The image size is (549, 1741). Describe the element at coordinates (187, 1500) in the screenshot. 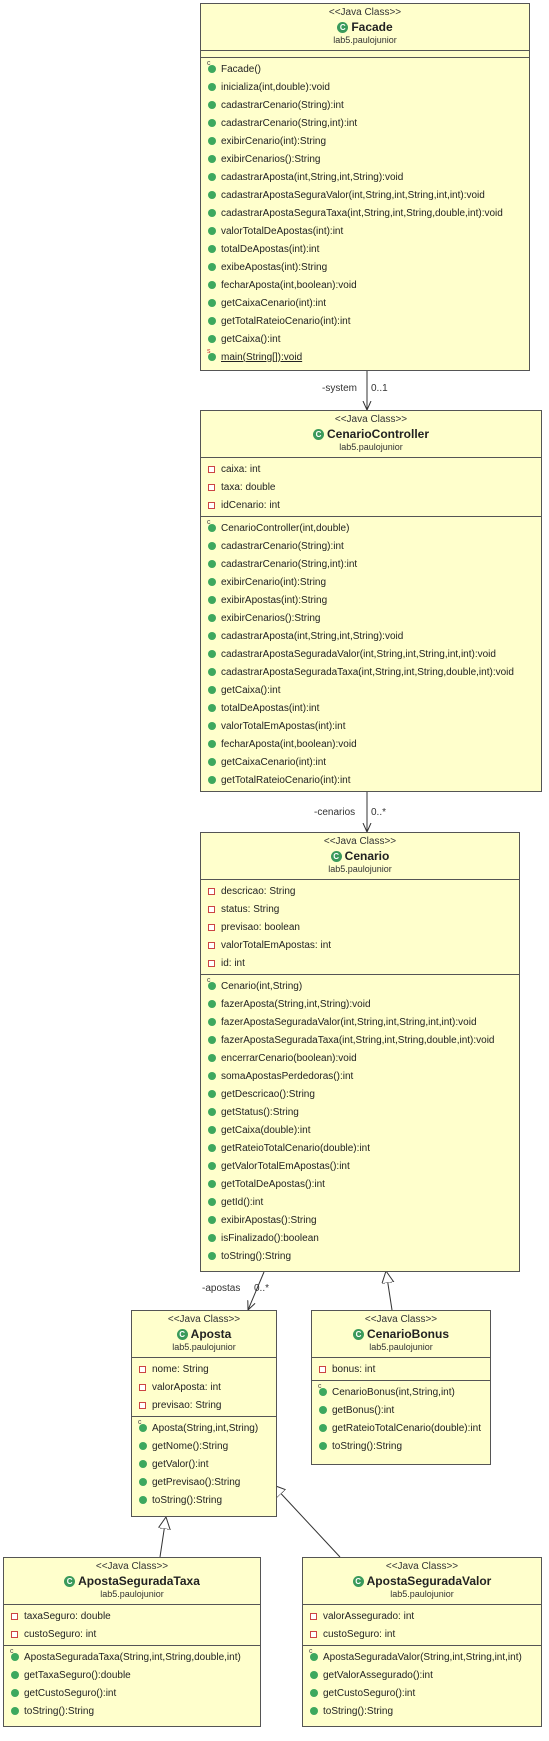

I see `method-text: toString():String` at that location.